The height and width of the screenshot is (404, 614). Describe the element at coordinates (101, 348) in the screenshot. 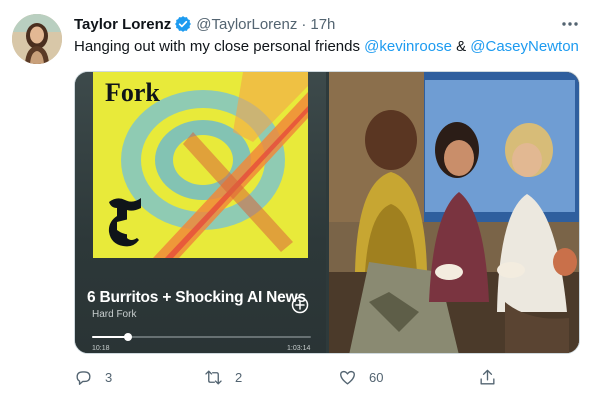

I see `elapsed-time: 10:18` at that location.